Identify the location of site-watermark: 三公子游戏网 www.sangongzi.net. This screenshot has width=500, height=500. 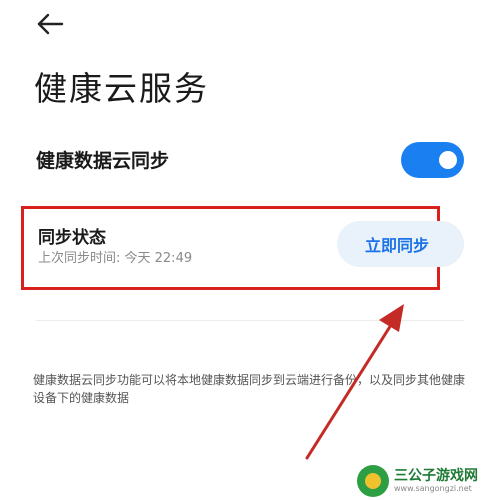
(427, 481).